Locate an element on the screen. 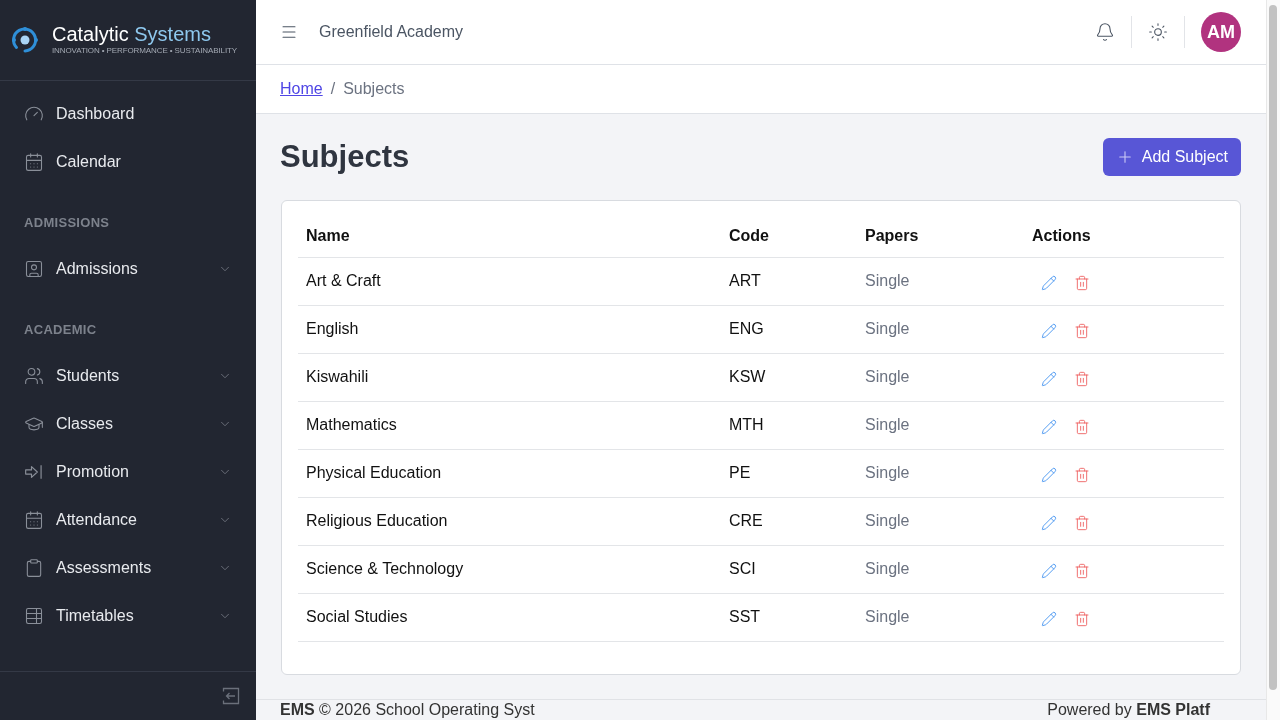 This screenshot has height=720, width=1280. column-header: Name is located at coordinates (509, 236).